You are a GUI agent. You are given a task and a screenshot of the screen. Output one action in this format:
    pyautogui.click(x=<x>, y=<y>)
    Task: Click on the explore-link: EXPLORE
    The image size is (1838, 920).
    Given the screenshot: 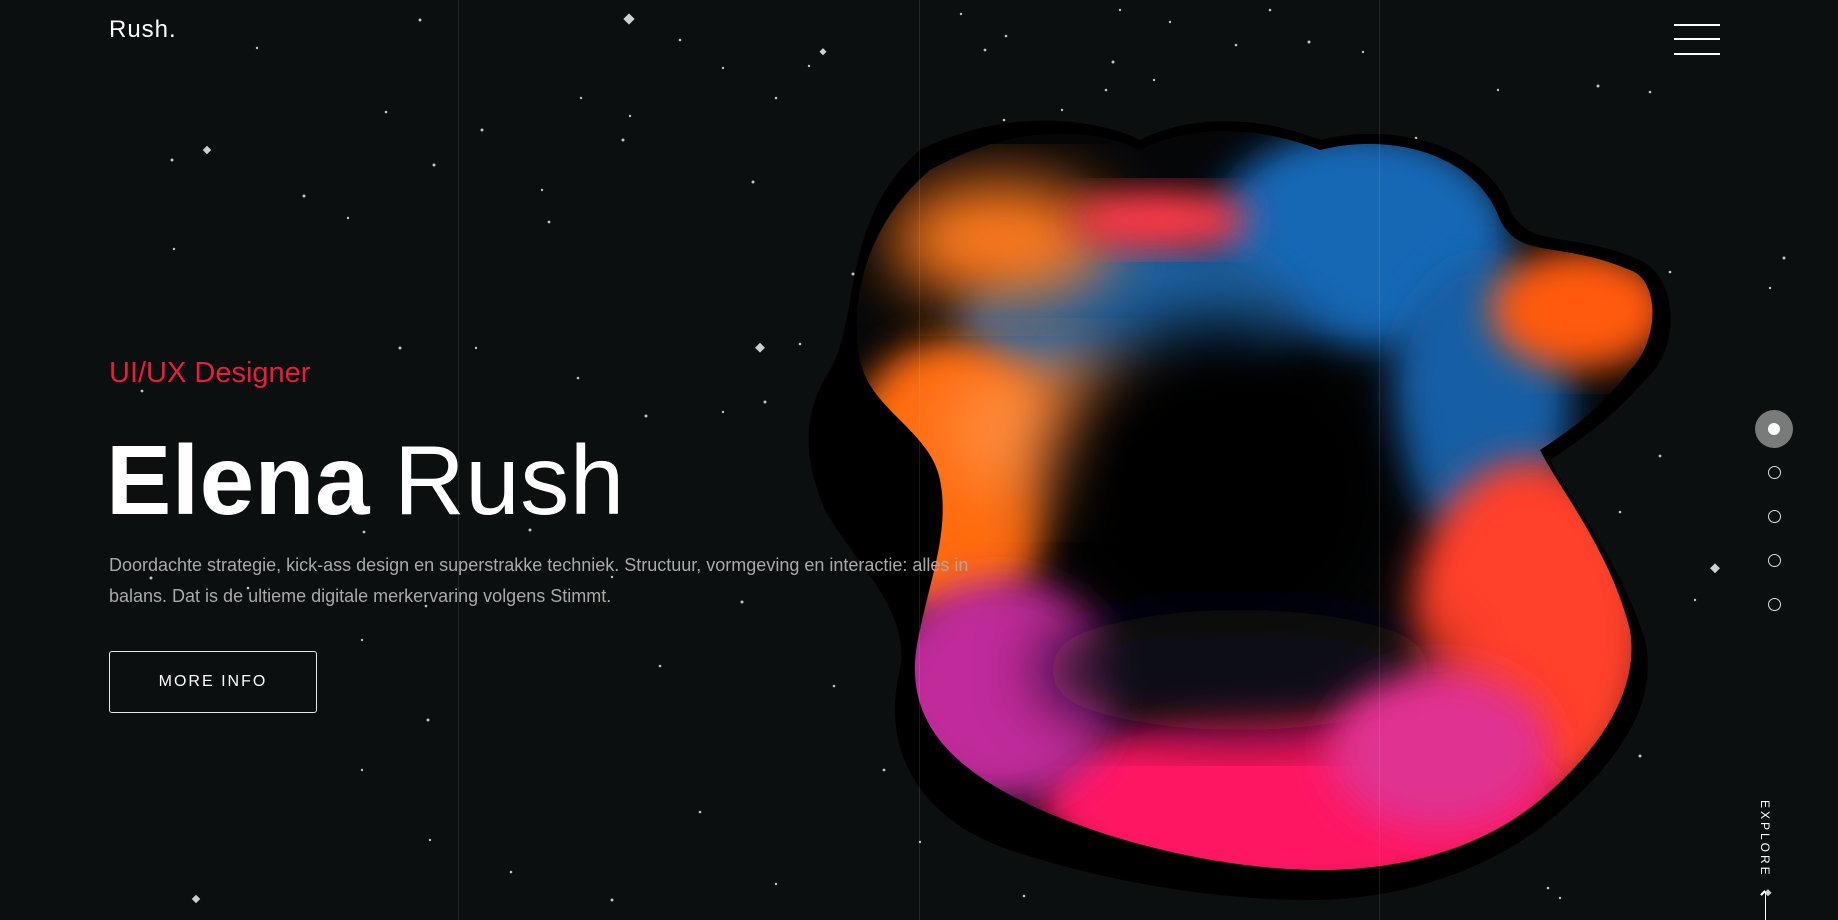 What is the action you would take?
    pyautogui.click(x=1762, y=840)
    